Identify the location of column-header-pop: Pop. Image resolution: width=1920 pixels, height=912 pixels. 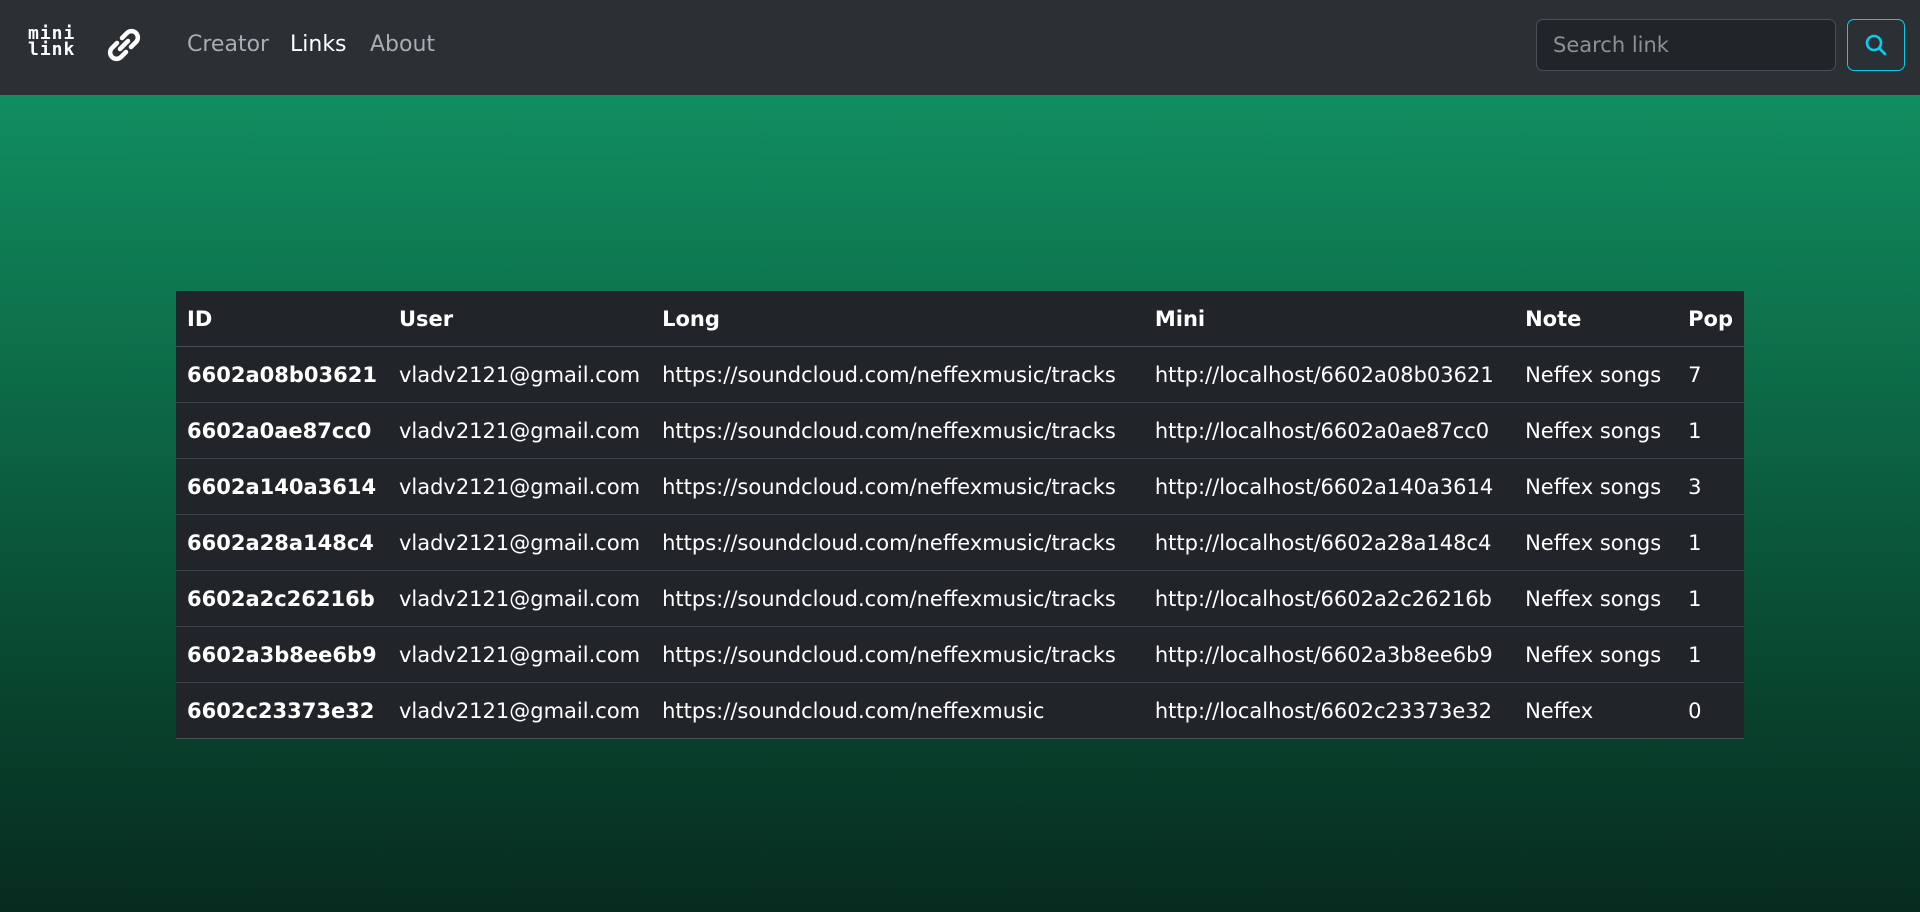
(1710, 319).